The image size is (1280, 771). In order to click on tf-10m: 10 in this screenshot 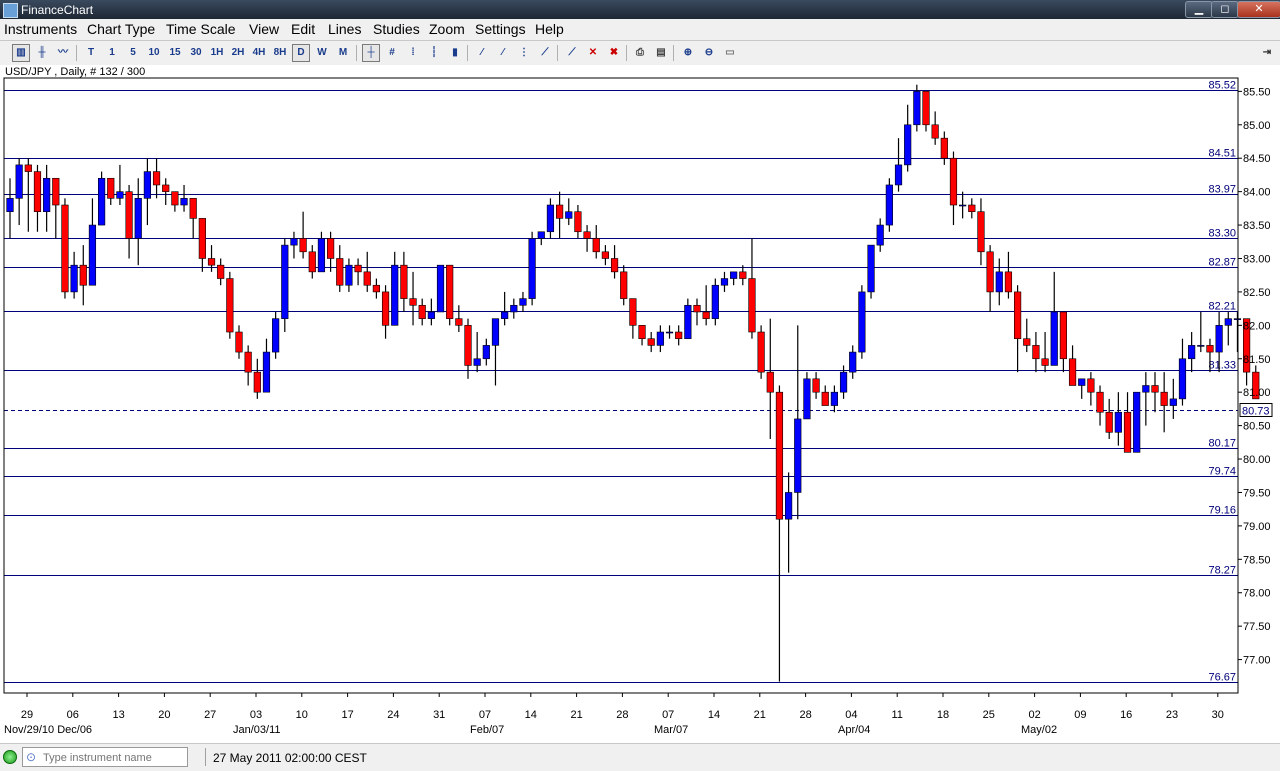, I will do `click(154, 53)`.